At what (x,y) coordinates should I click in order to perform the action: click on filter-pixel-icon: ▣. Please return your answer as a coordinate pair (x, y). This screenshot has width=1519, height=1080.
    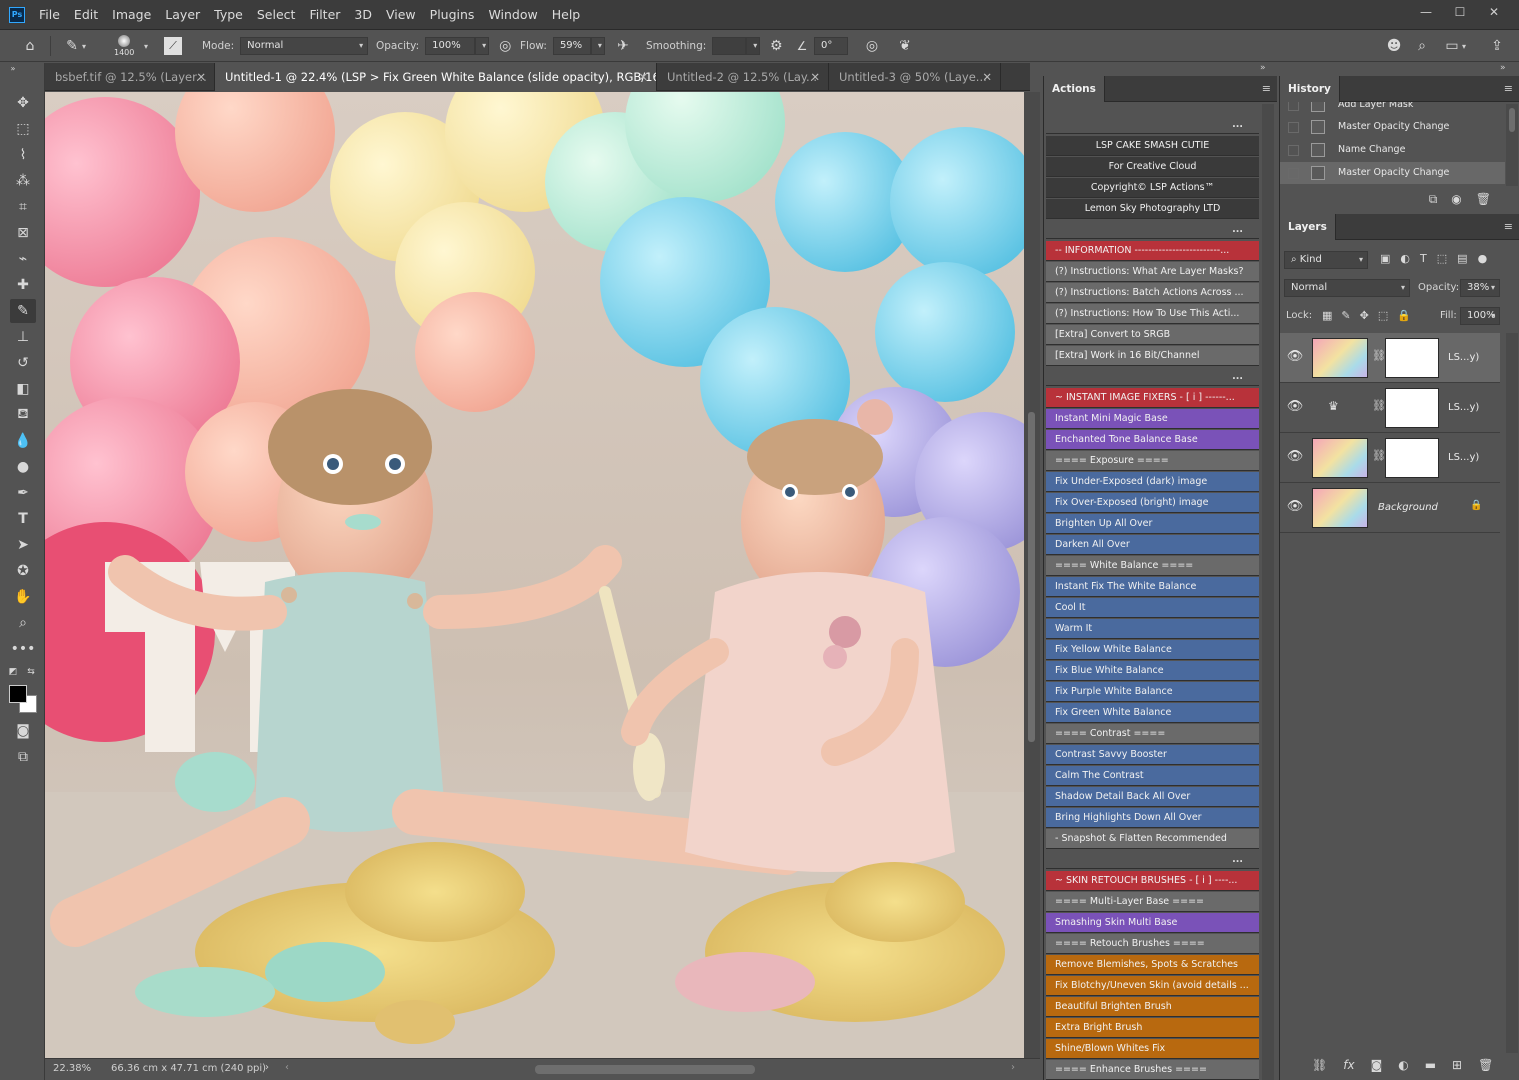
    Looking at the image, I should click on (1385, 258).